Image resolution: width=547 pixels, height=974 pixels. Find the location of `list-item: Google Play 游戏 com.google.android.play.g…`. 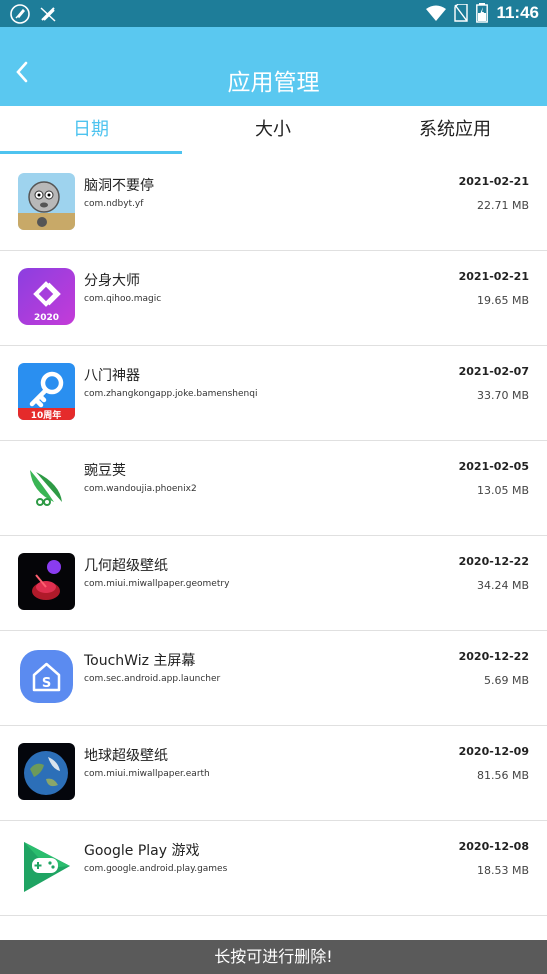

list-item: Google Play 游戏 com.google.android.play.g… is located at coordinates (273, 868).